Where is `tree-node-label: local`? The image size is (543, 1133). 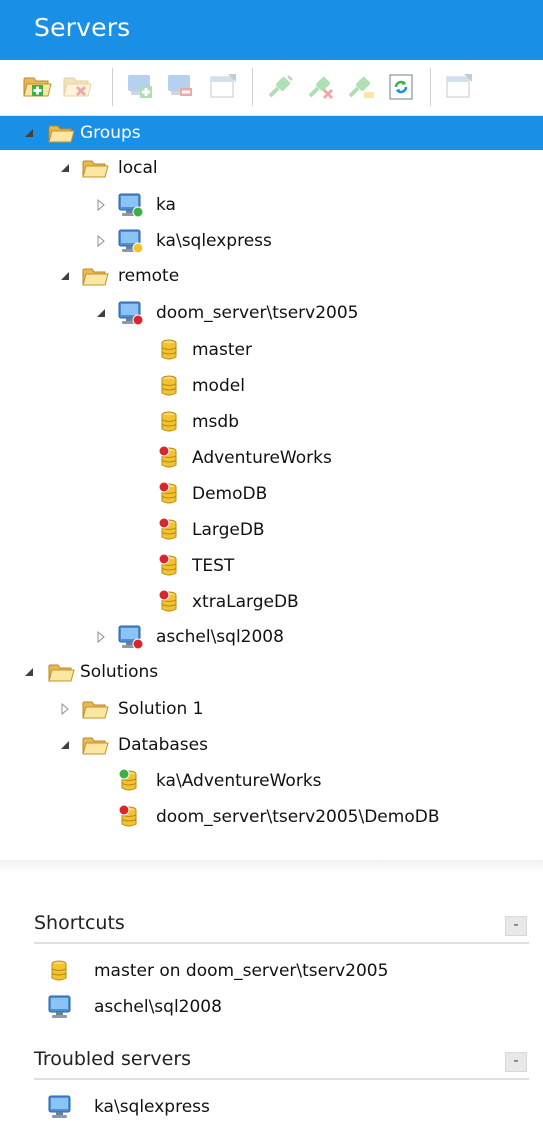 tree-node-label: local is located at coordinates (138, 168).